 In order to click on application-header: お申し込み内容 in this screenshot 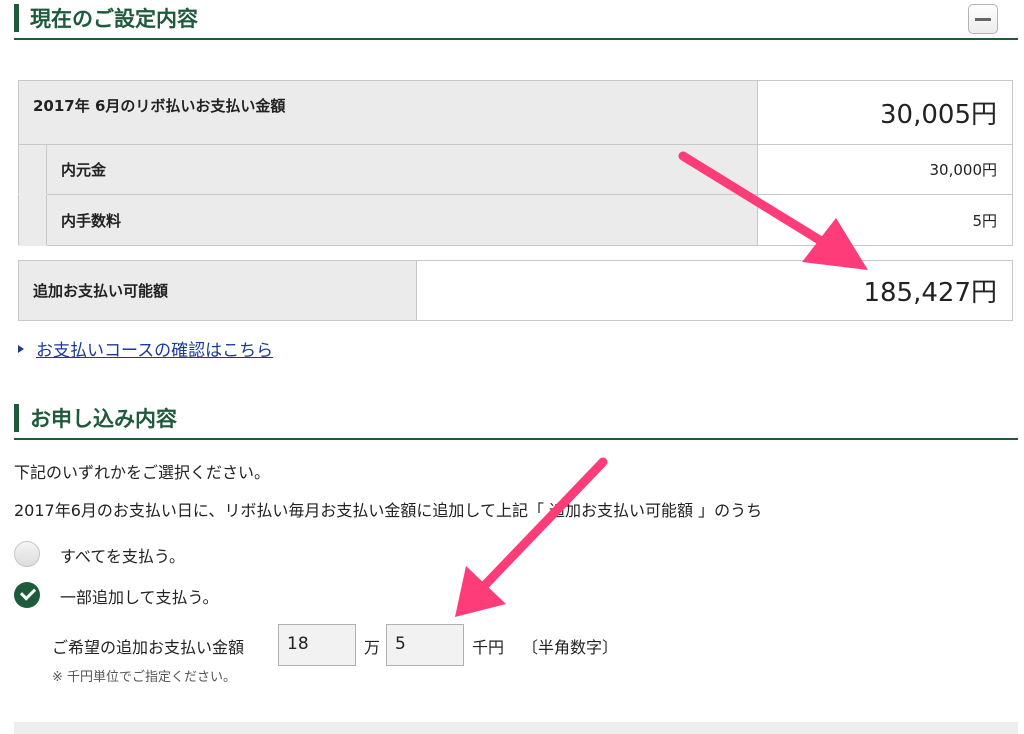, I will do `click(516, 421)`.